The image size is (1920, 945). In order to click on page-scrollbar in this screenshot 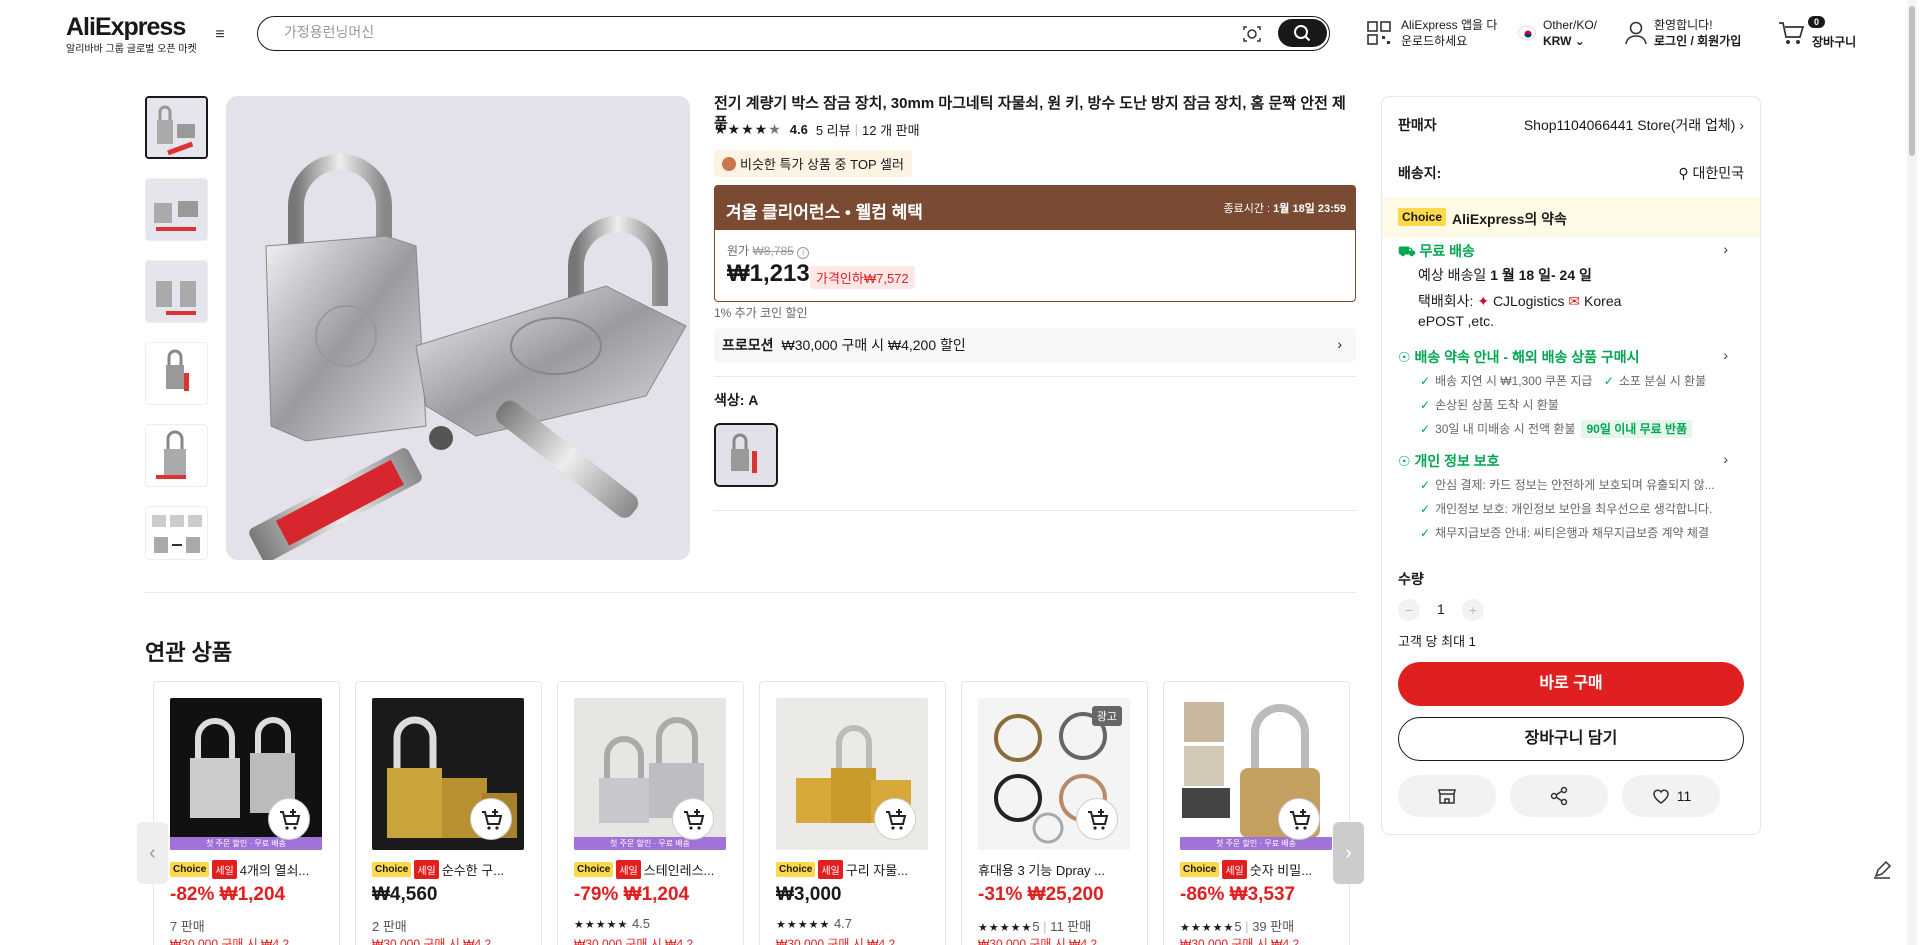, I will do `click(1912, 472)`.